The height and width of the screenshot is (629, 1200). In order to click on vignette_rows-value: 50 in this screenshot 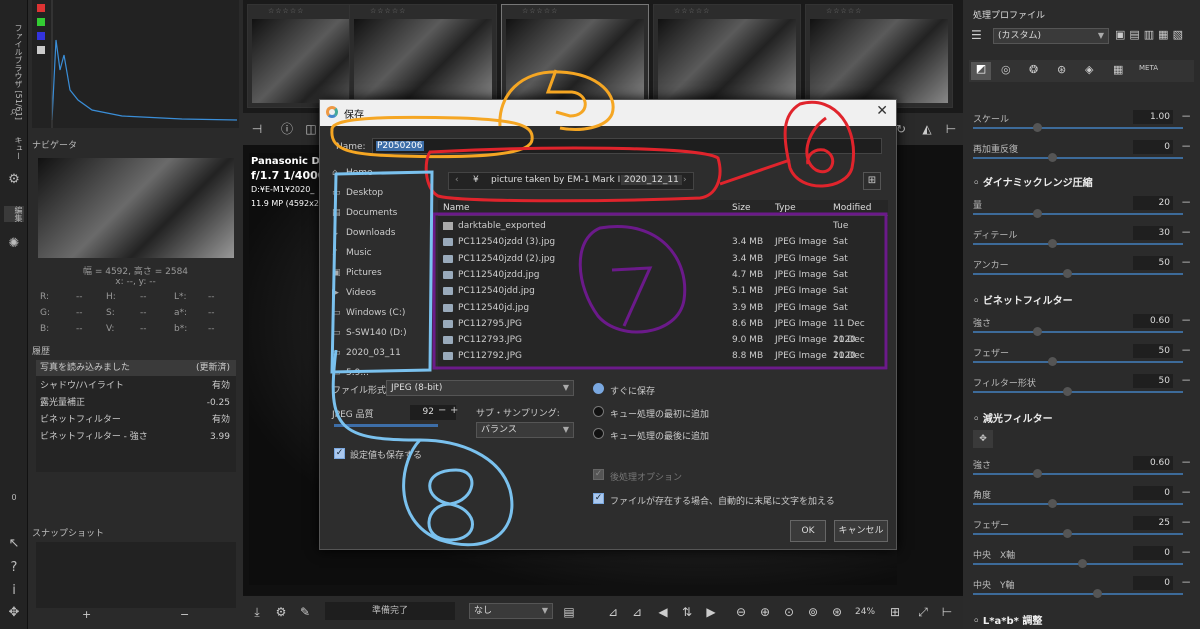, I will do `click(1153, 381)`.